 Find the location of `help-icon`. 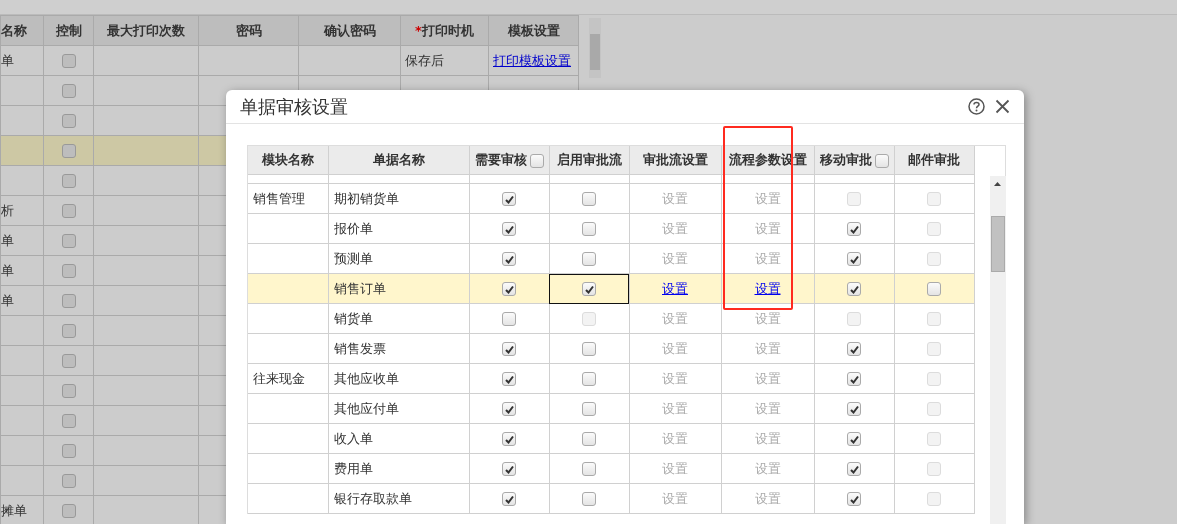

help-icon is located at coordinates (976, 106).